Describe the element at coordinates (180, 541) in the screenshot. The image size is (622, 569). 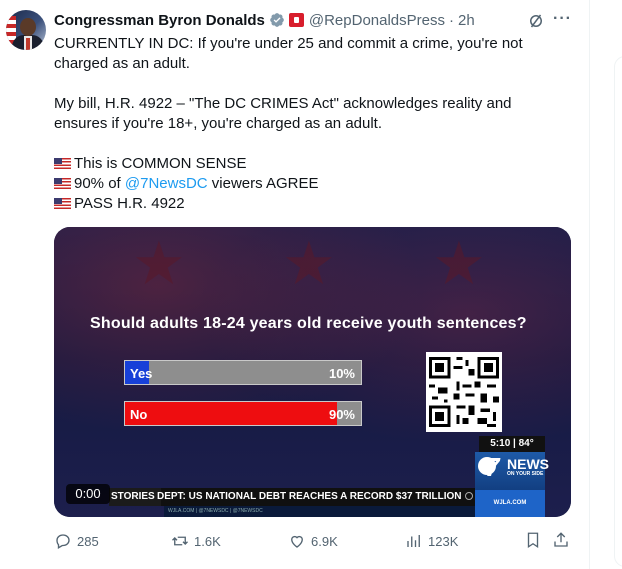
I see `repost-icon` at that location.